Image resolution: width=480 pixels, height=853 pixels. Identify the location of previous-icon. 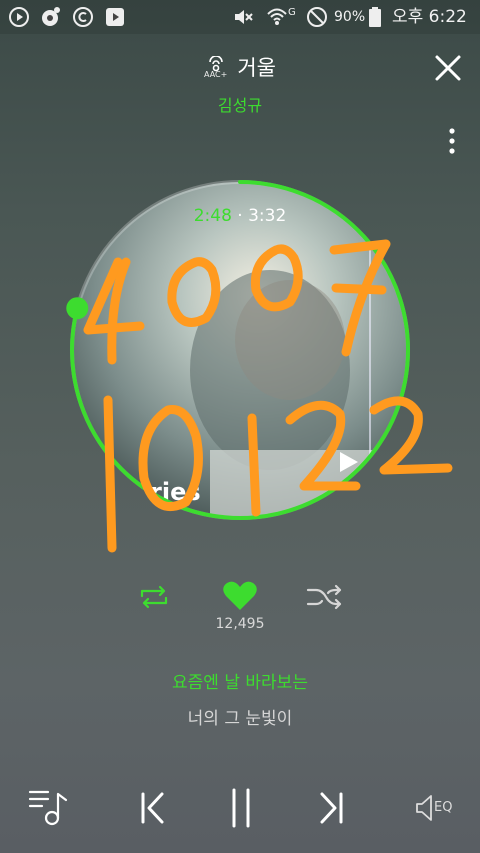
(153, 808).